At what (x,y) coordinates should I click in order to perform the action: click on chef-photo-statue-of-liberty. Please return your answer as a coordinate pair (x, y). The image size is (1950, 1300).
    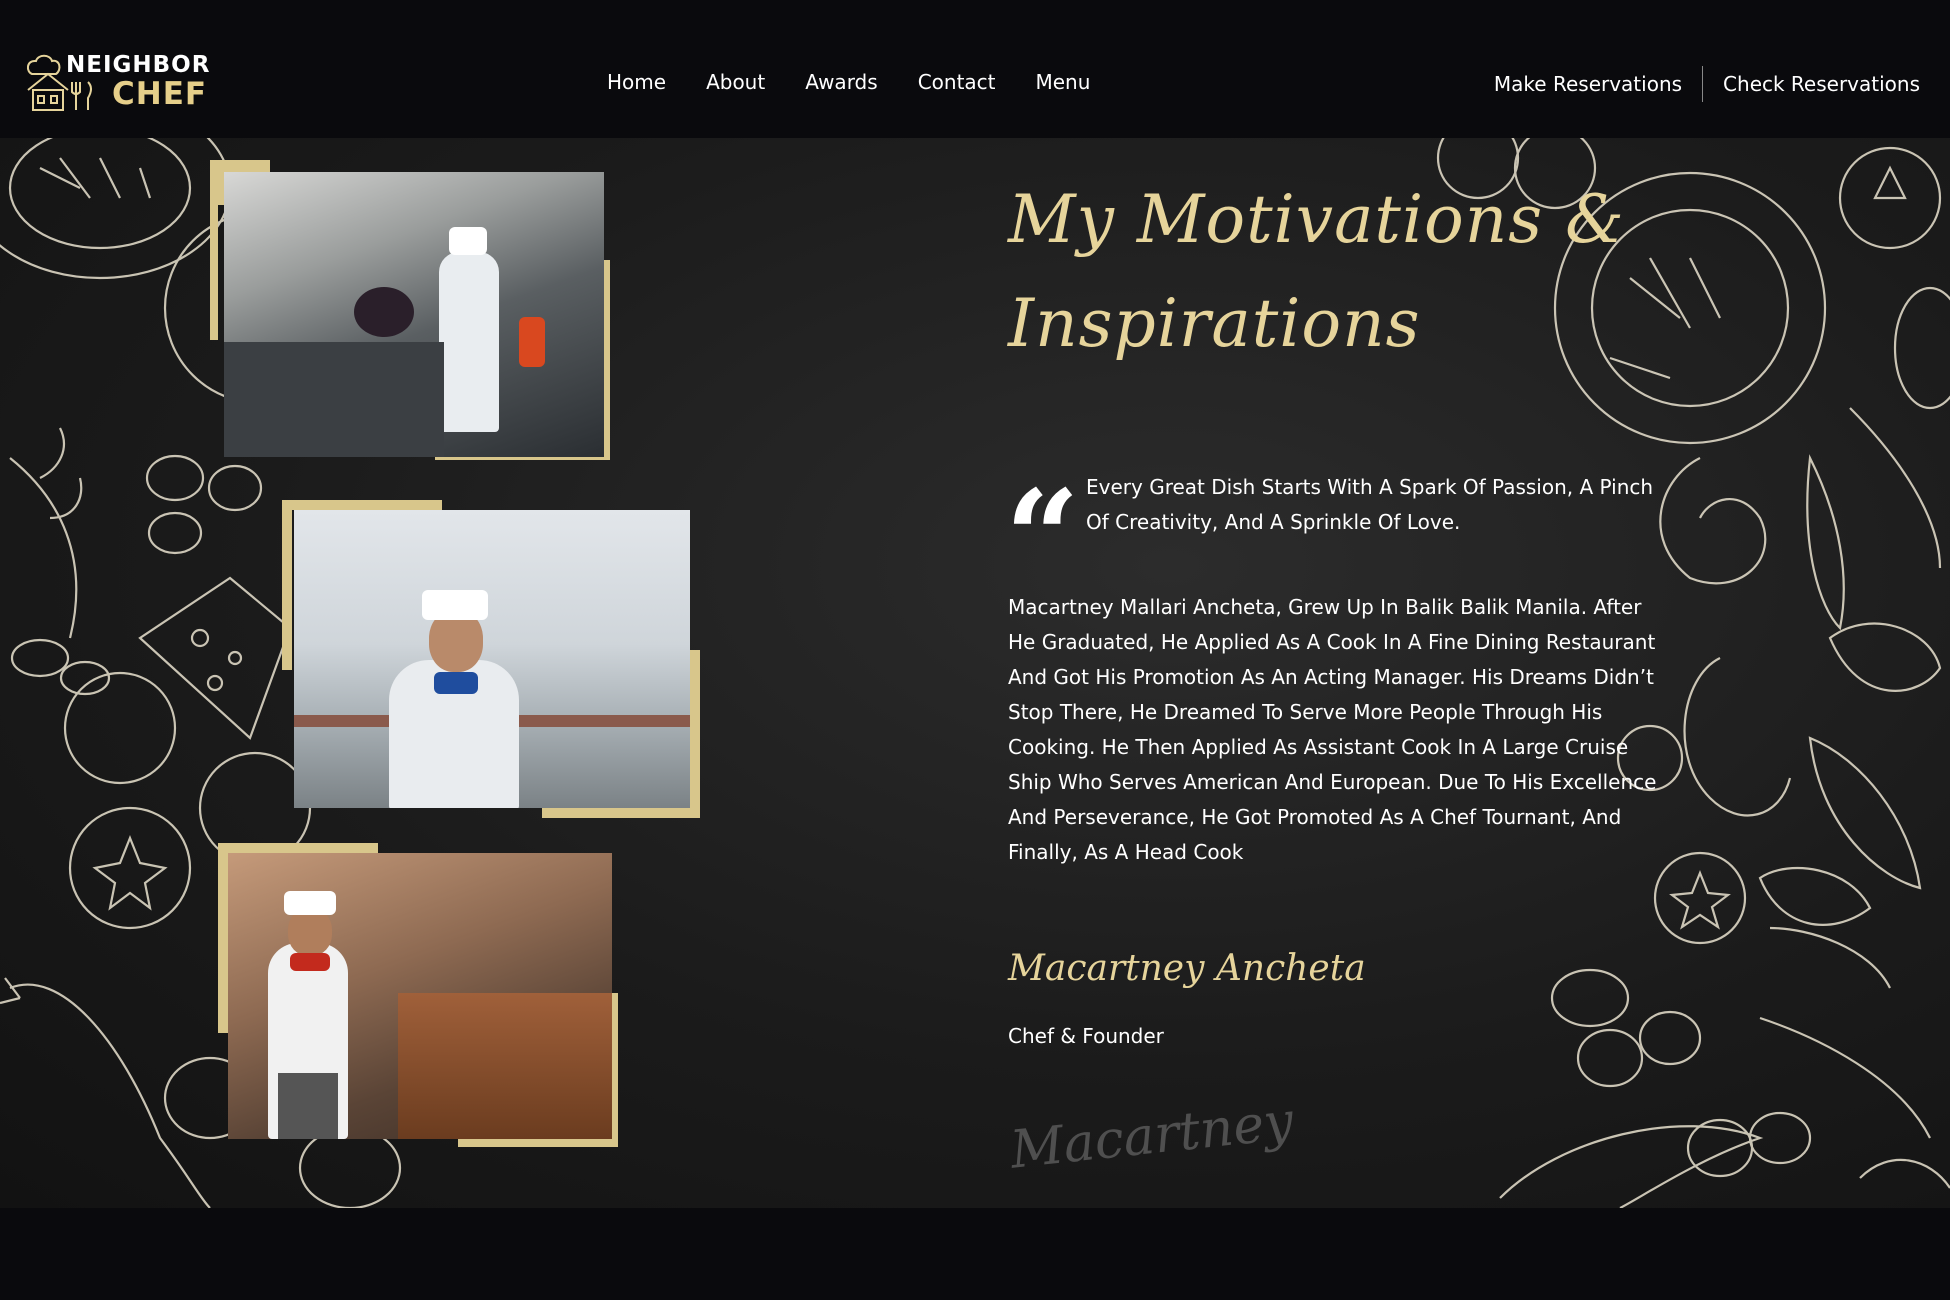
    Looking at the image, I should click on (491, 659).